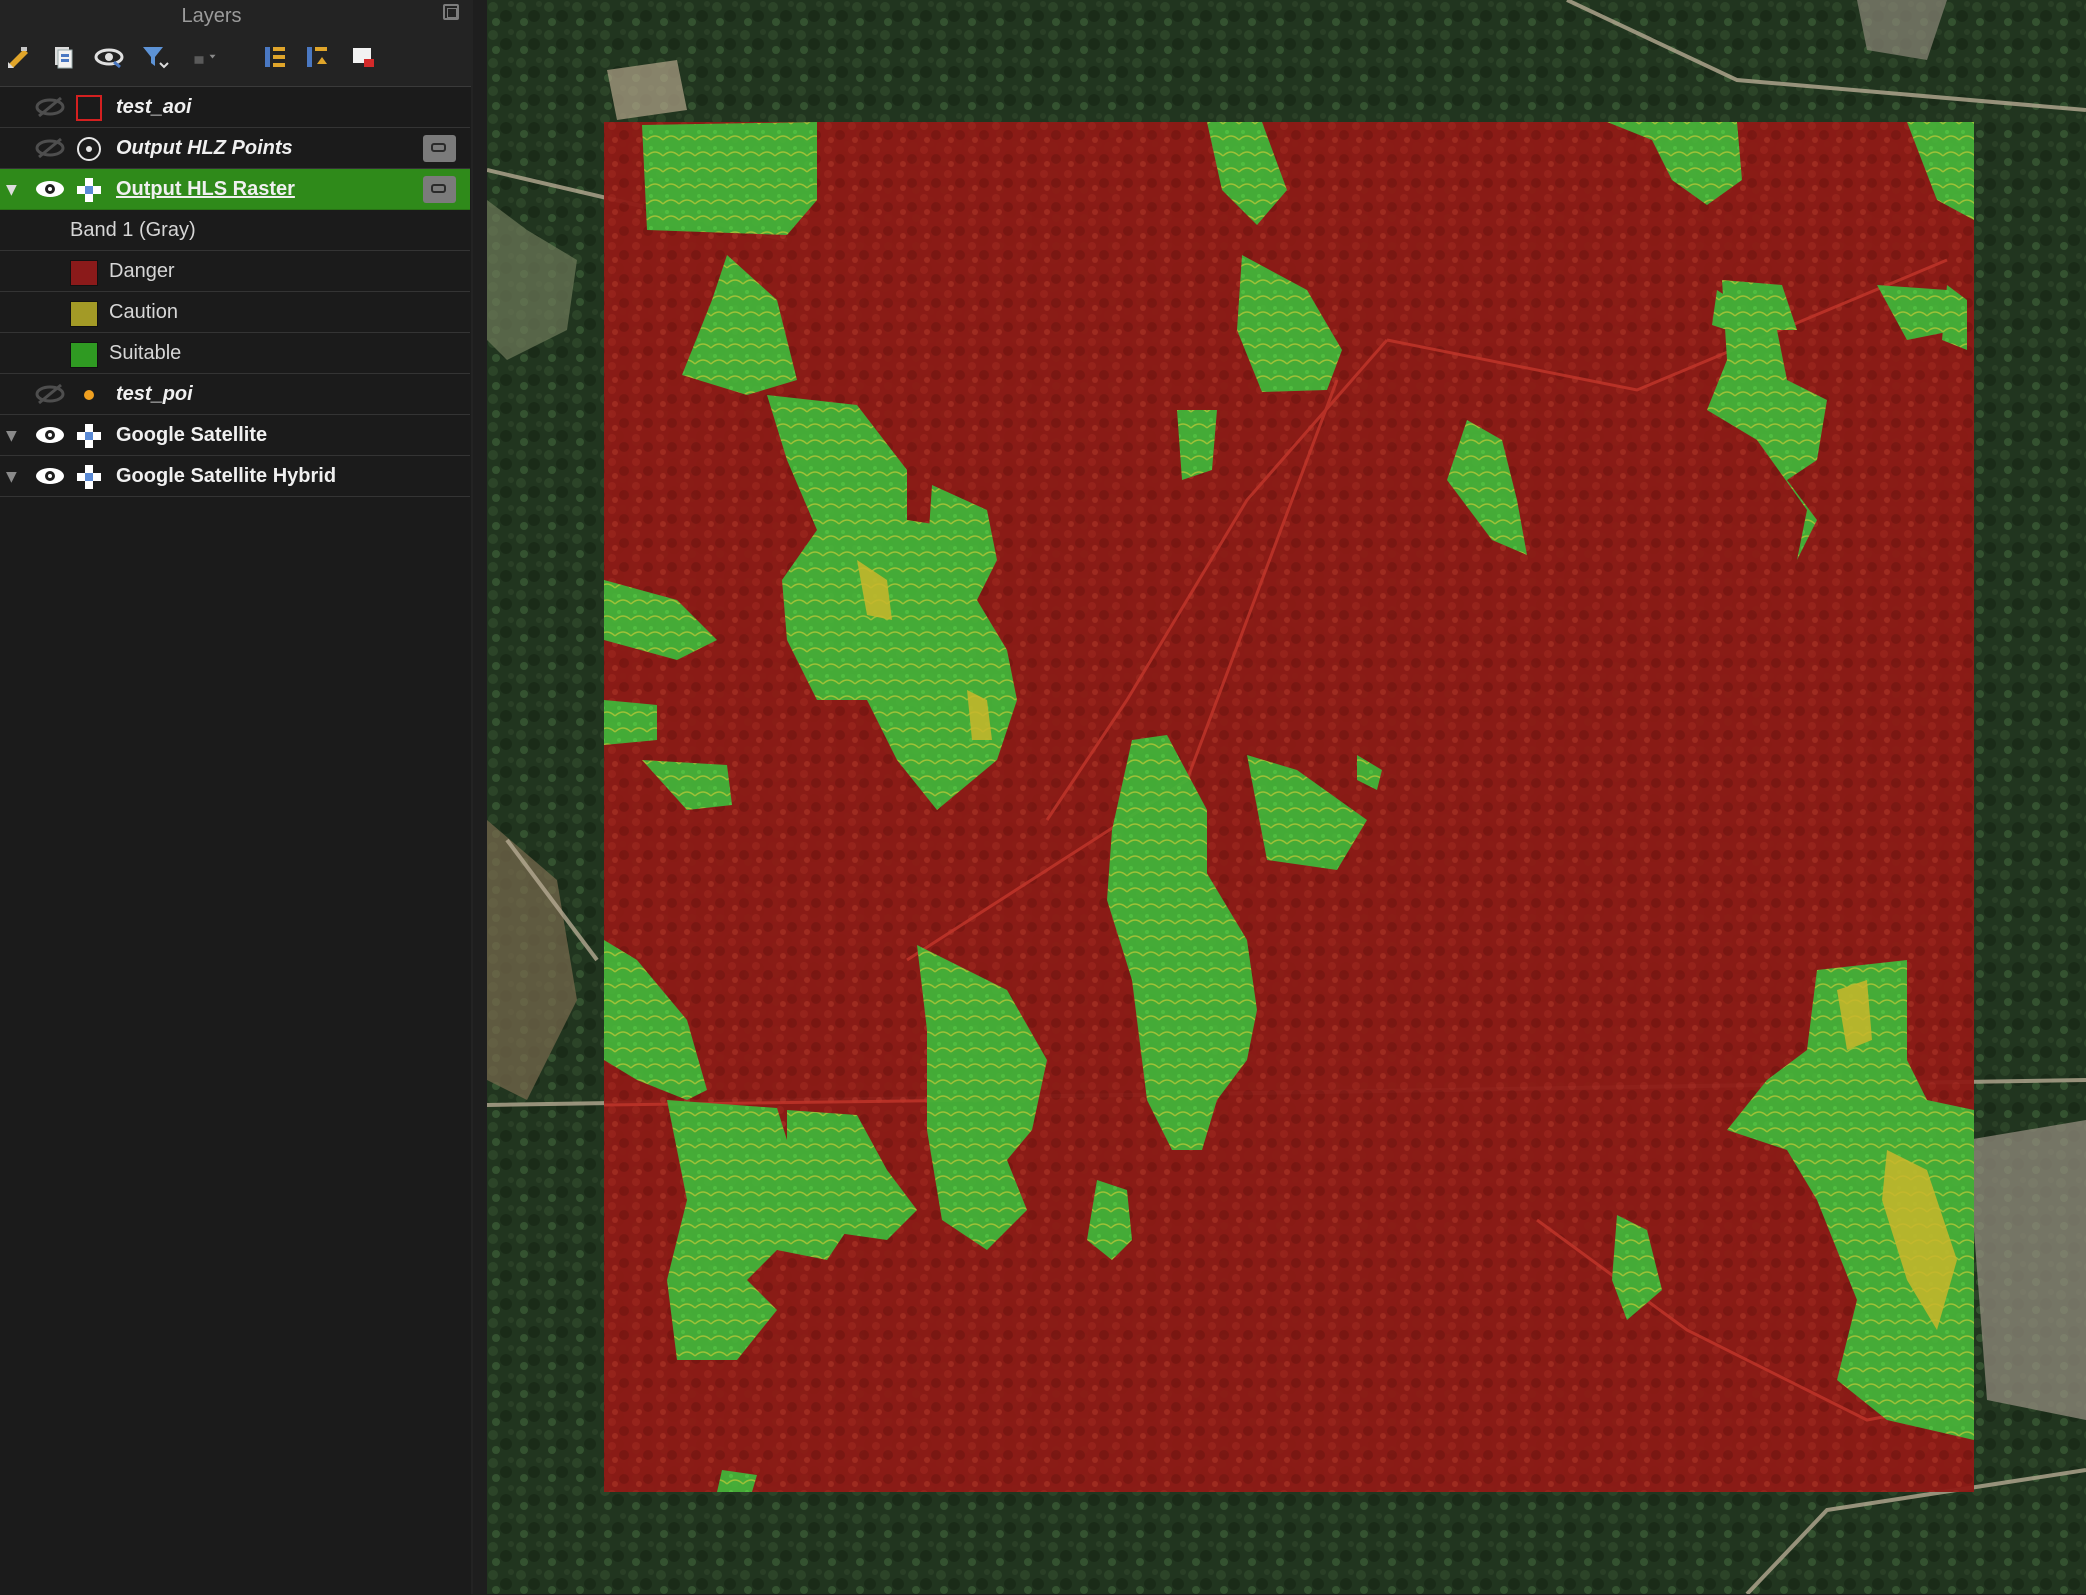  Describe the element at coordinates (89, 149) in the screenshot. I see `point-layer-icon` at that location.